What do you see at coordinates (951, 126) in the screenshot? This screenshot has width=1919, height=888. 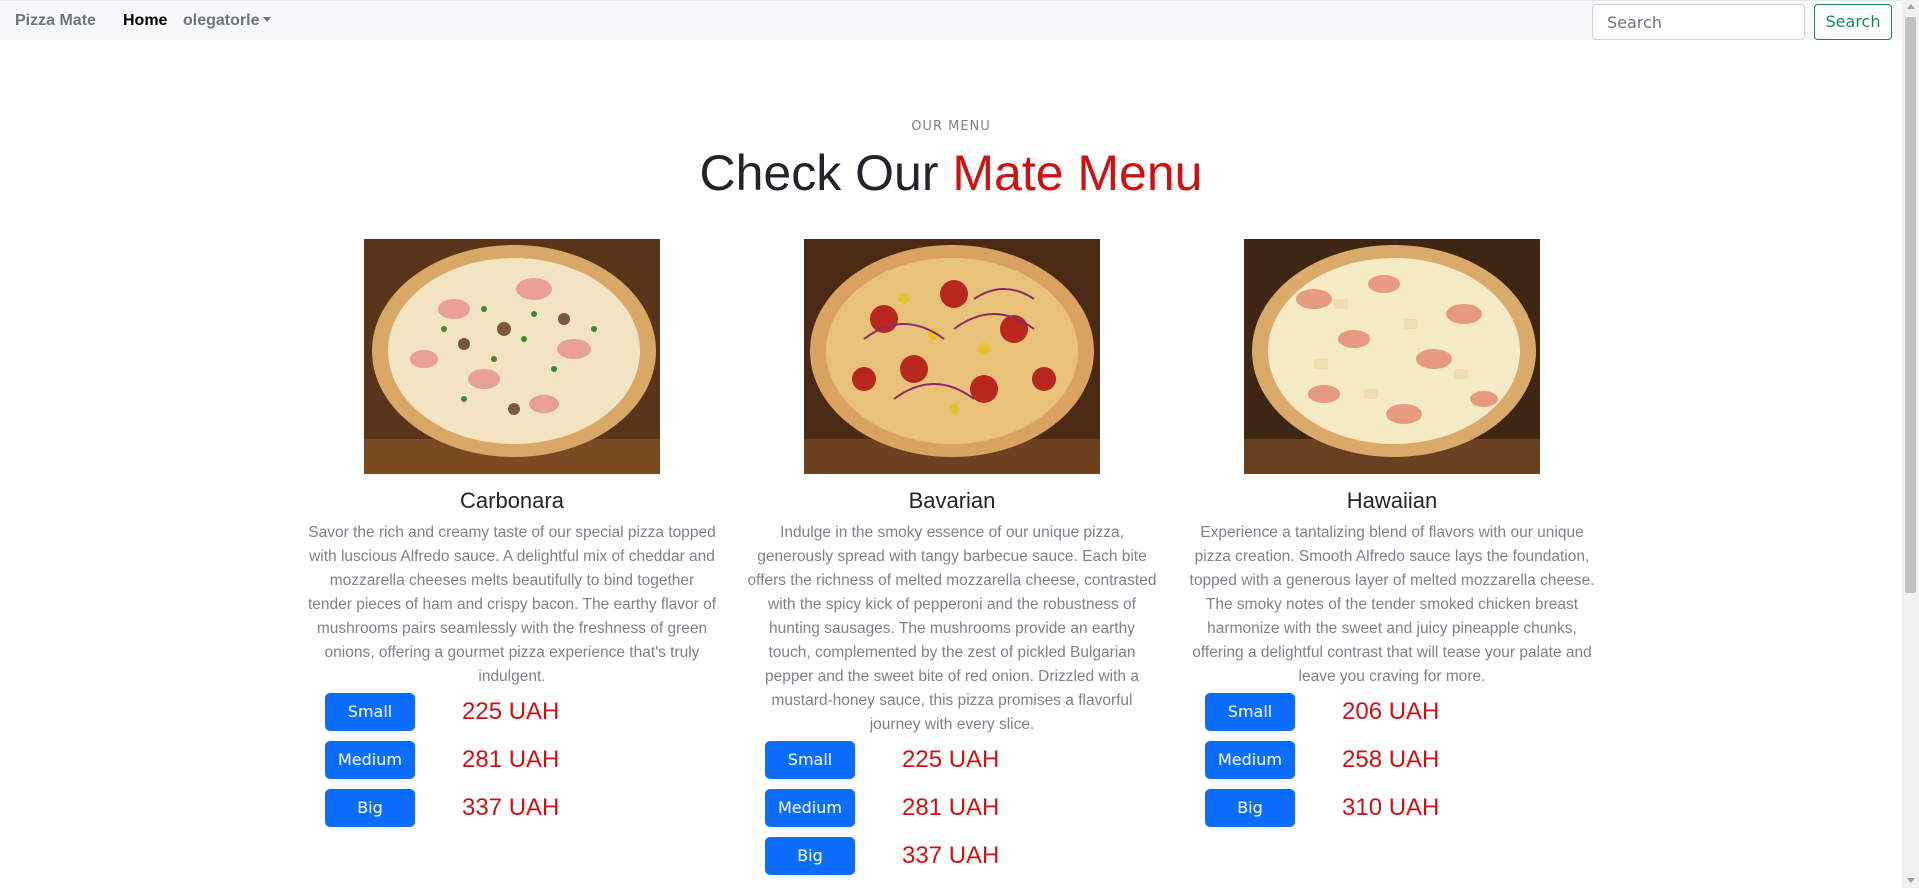 I see `section-subtitle: OUR MENU` at bounding box center [951, 126].